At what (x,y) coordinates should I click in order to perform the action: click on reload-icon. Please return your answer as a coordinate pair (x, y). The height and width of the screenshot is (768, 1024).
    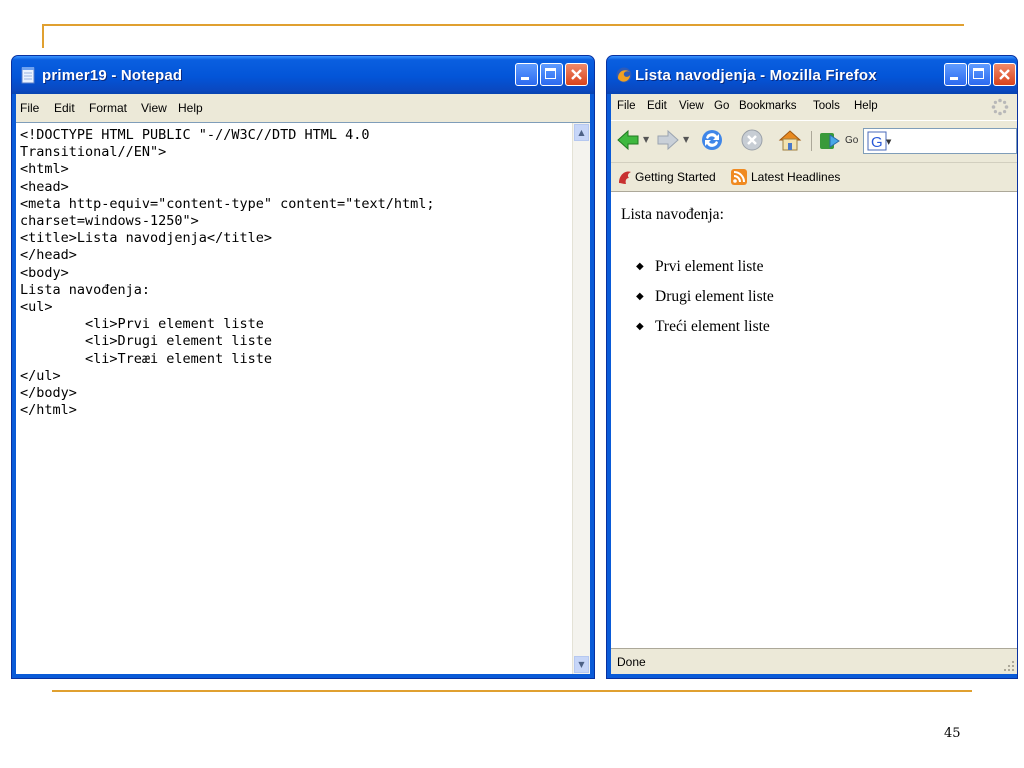
    Looking at the image, I should click on (712, 140).